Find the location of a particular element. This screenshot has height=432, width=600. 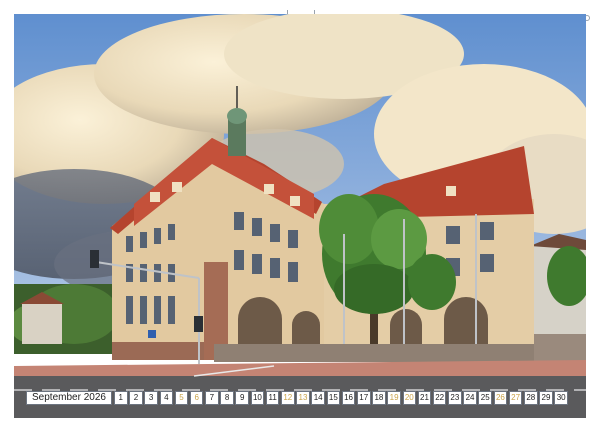

day-cell: 25 is located at coordinates (485, 398).